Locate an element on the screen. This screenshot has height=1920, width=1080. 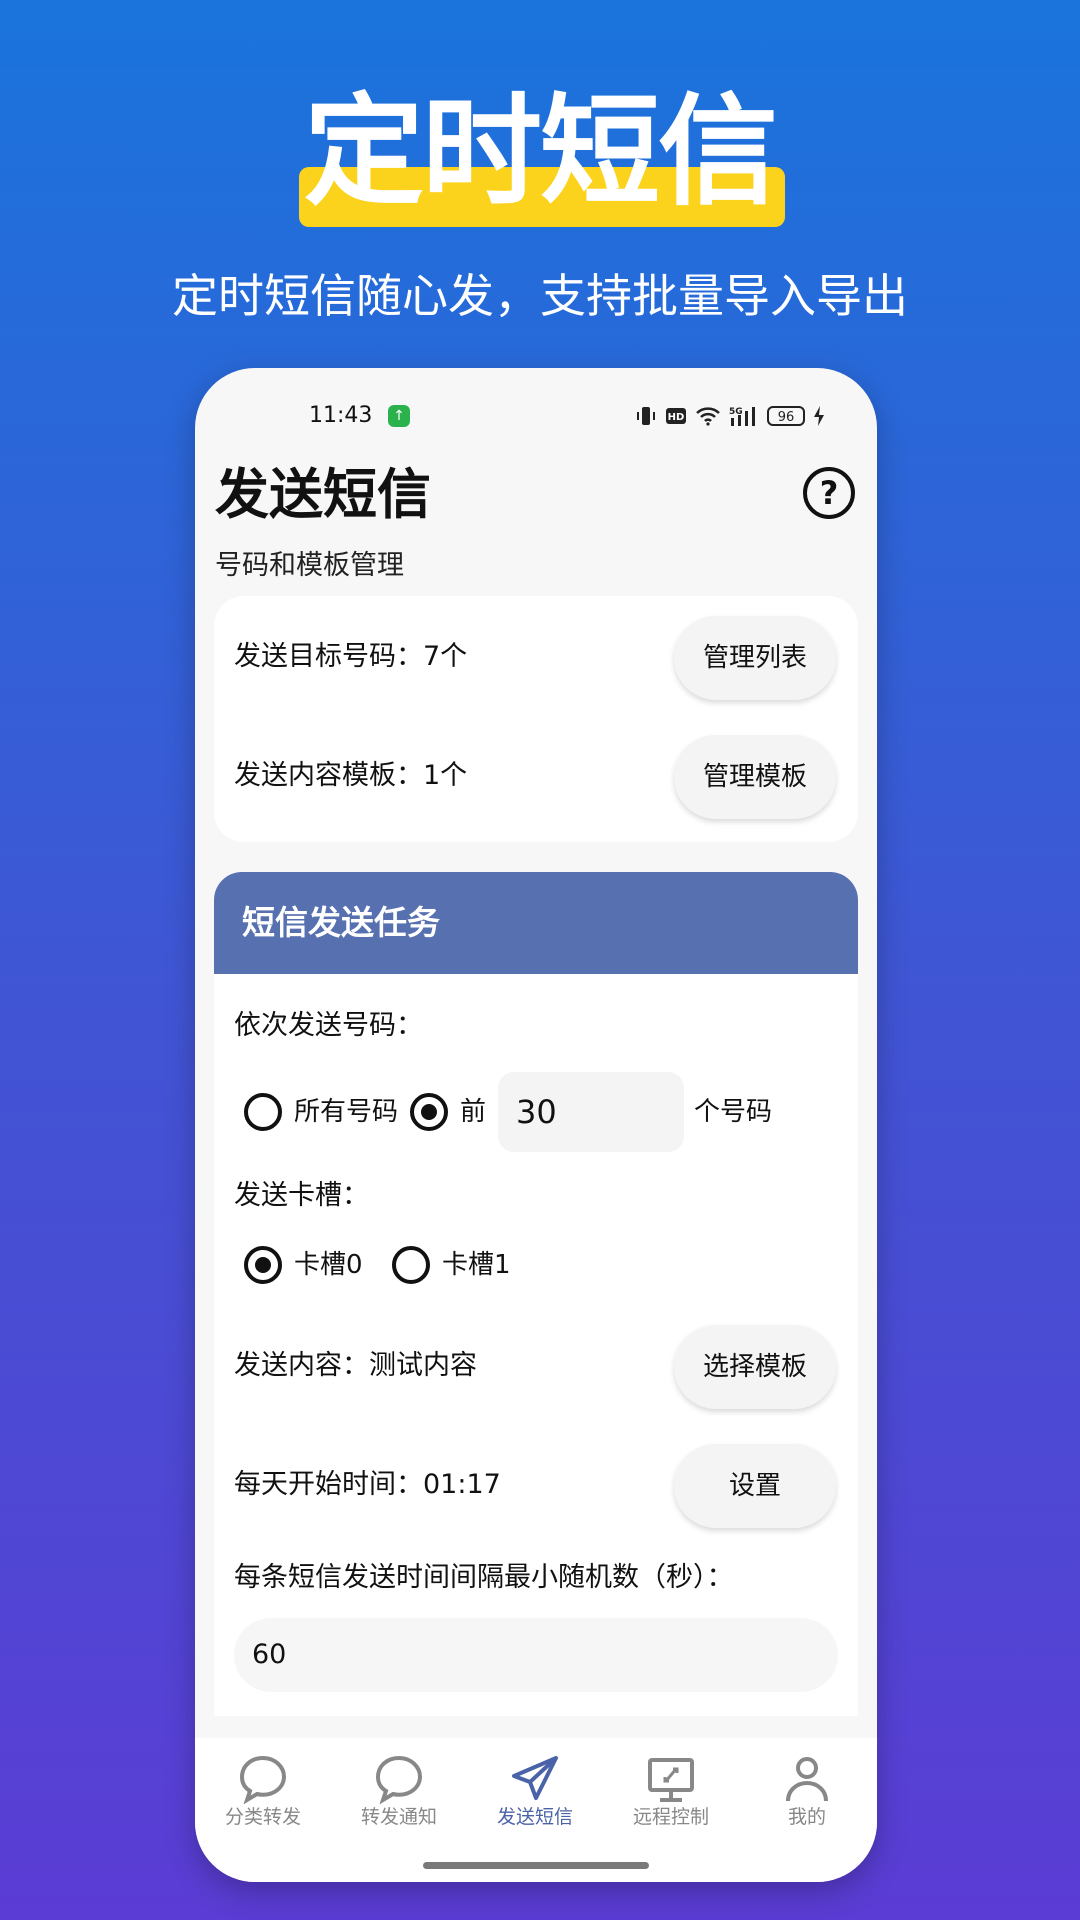
home-indicator is located at coordinates (536, 1865).